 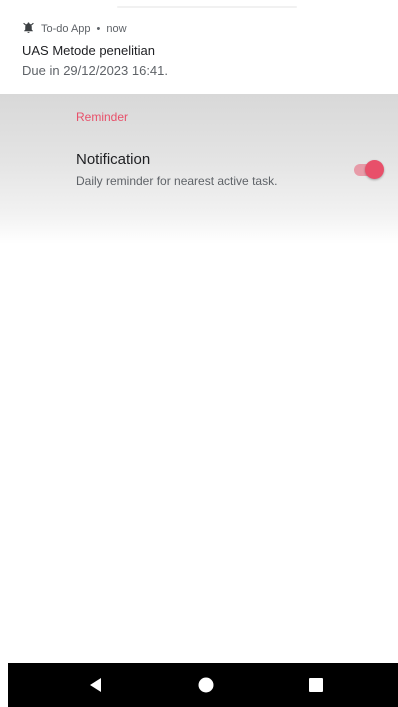 I want to click on alarm-bell-icon, so click(x=28, y=29).